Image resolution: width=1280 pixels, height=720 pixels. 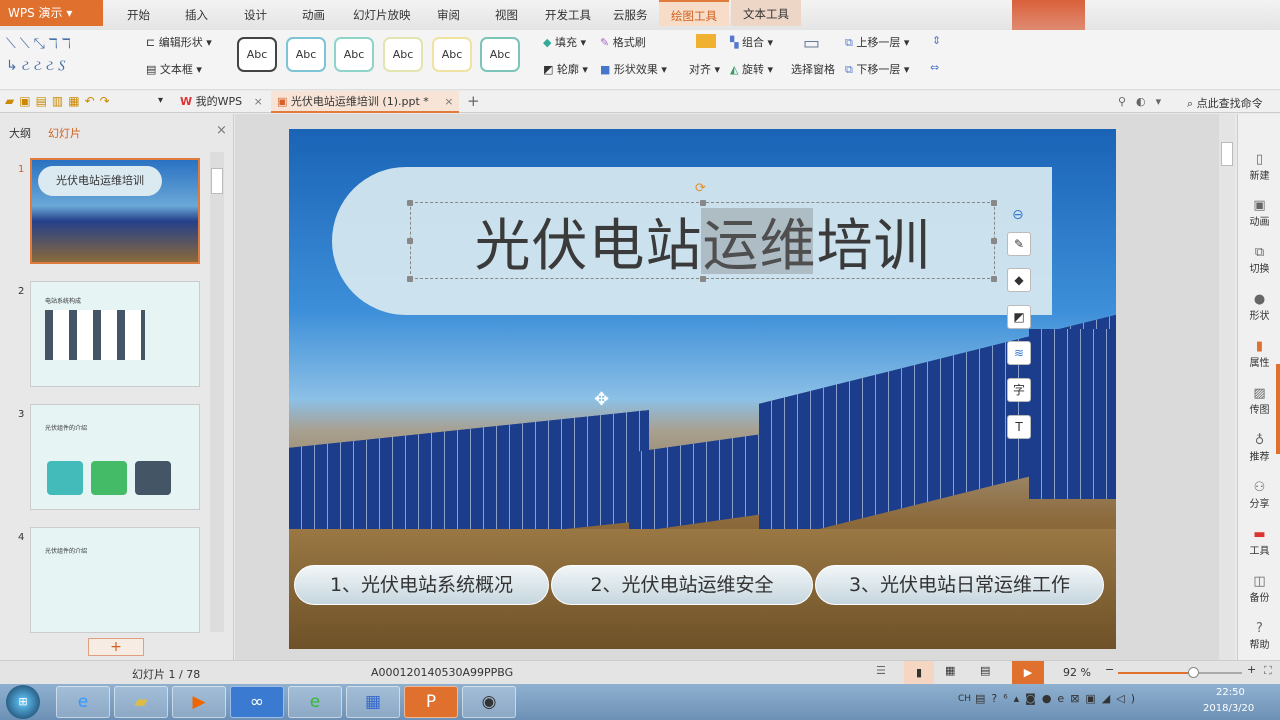 I want to click on outline-button: ◩ 轮廓 ▾, so click(x=565, y=69).